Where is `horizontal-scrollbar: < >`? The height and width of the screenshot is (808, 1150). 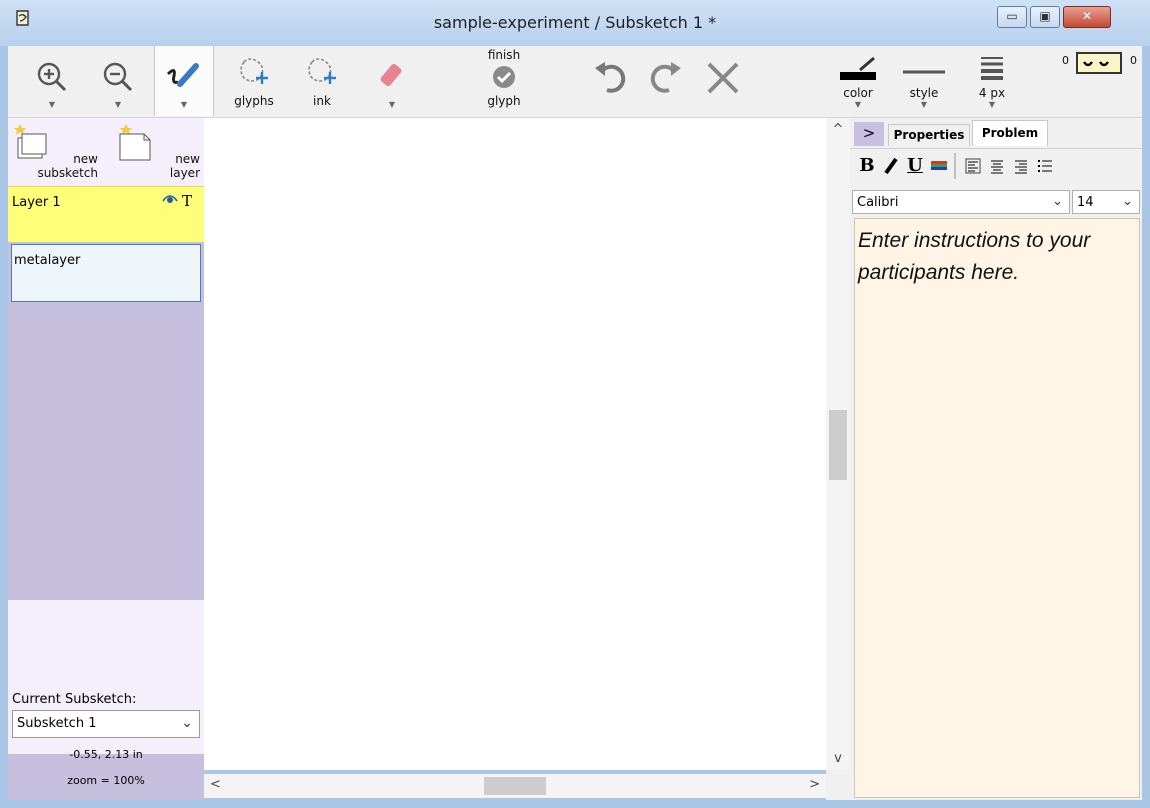
horizontal-scrollbar: < > is located at coordinates (515, 786).